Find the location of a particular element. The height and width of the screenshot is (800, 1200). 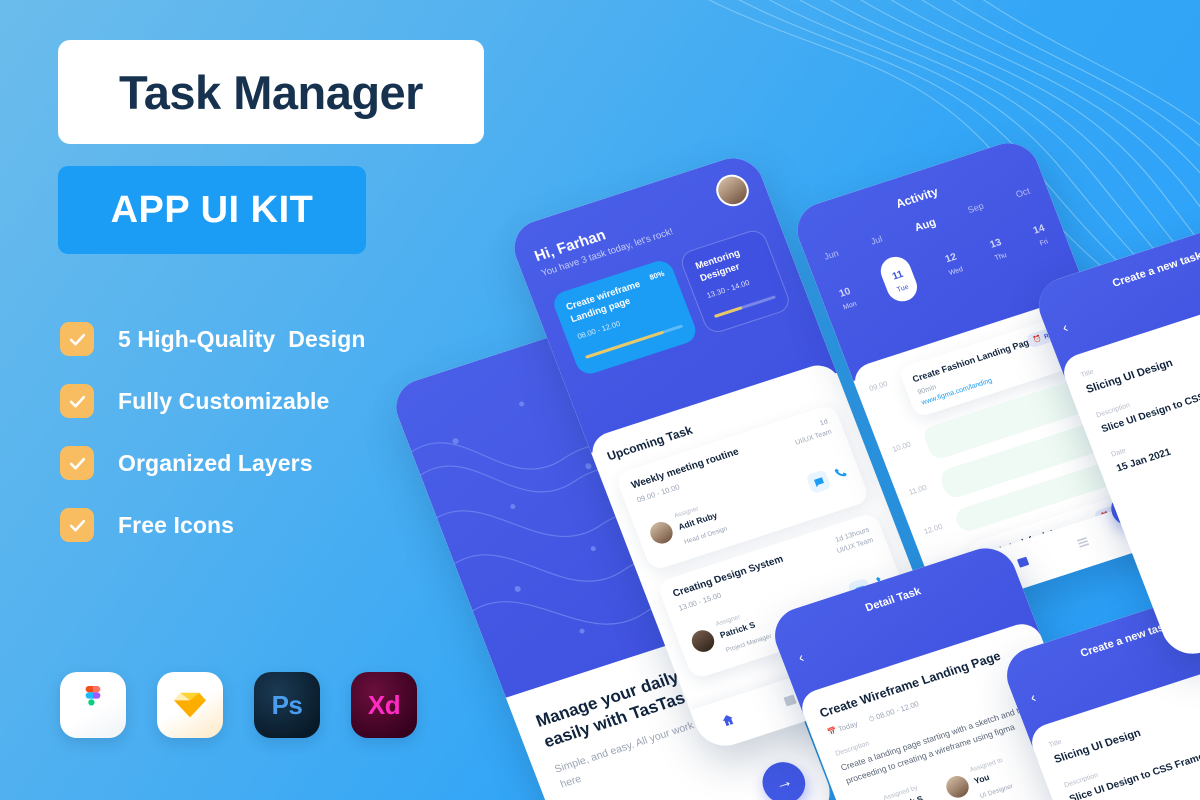

day-option: 12 Wed is located at coordinates (953, 261).